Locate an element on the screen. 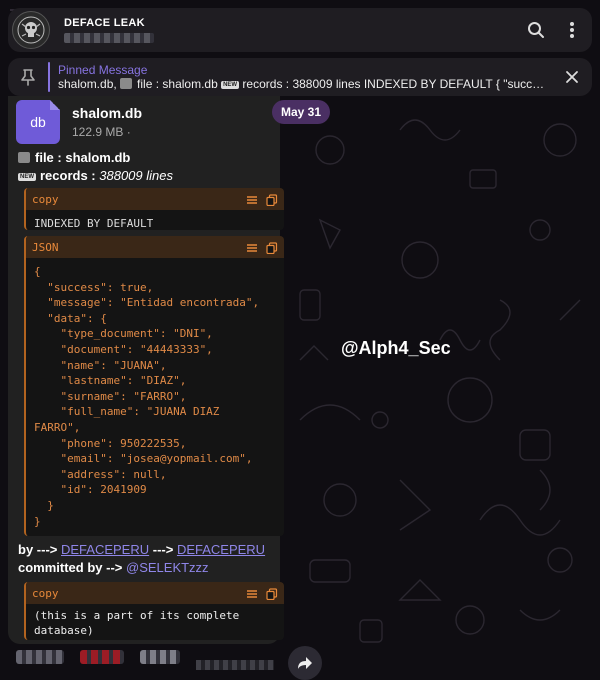 The width and height of the screenshot is (600, 680). search-button is located at coordinates (536, 30).